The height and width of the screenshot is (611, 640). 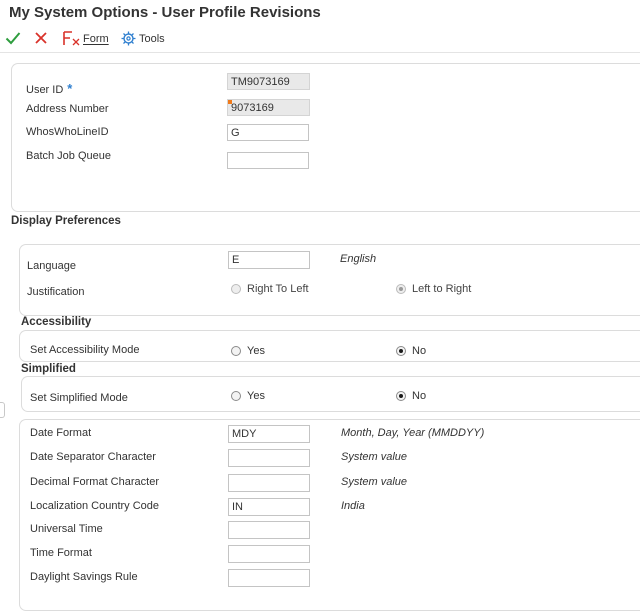 I want to click on batch-queue-field, so click(x=268, y=160).